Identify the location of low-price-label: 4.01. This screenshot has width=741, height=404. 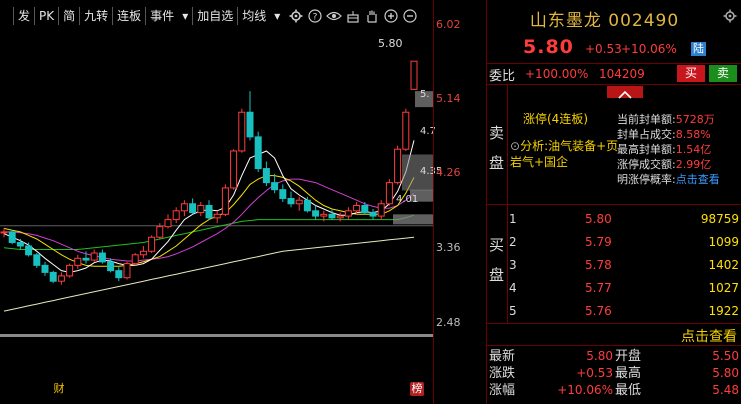
(407, 199).